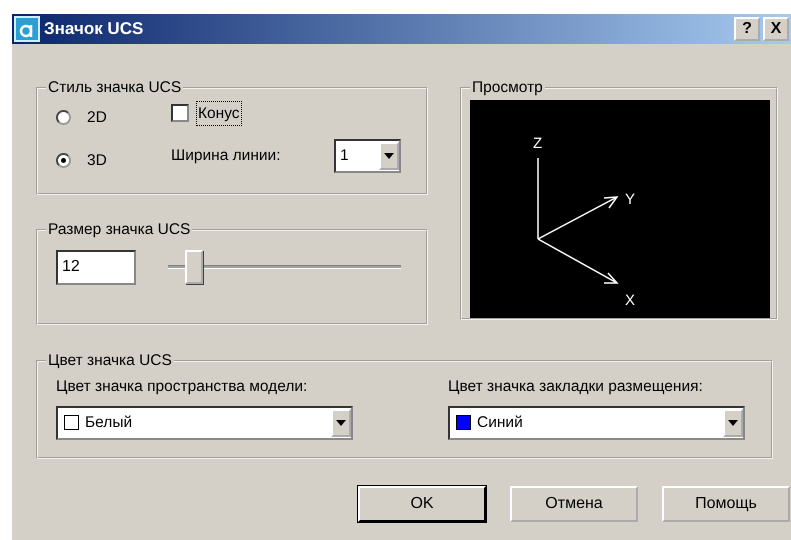 Image resolution: width=791 pixels, height=540 pixels. What do you see at coordinates (747, 29) in the screenshot?
I see `help-button: ?` at bounding box center [747, 29].